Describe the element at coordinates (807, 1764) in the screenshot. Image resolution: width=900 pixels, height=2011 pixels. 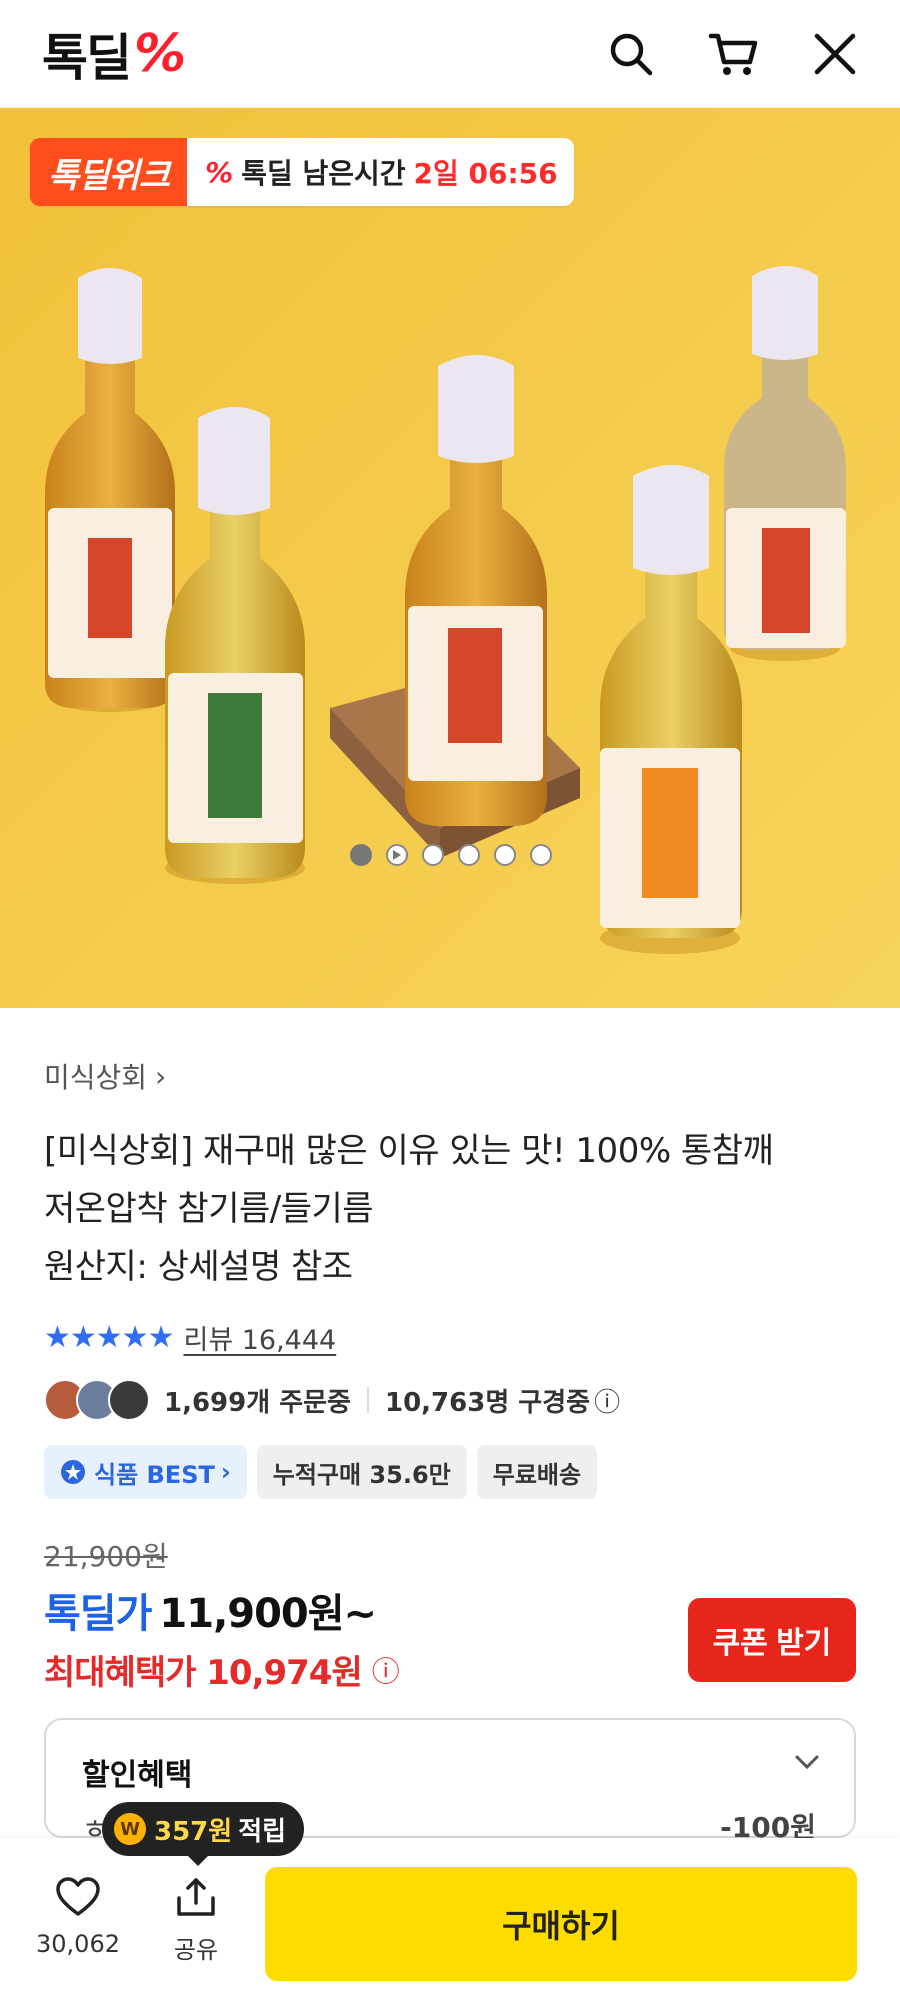
I see `chevron-down-icon` at that location.